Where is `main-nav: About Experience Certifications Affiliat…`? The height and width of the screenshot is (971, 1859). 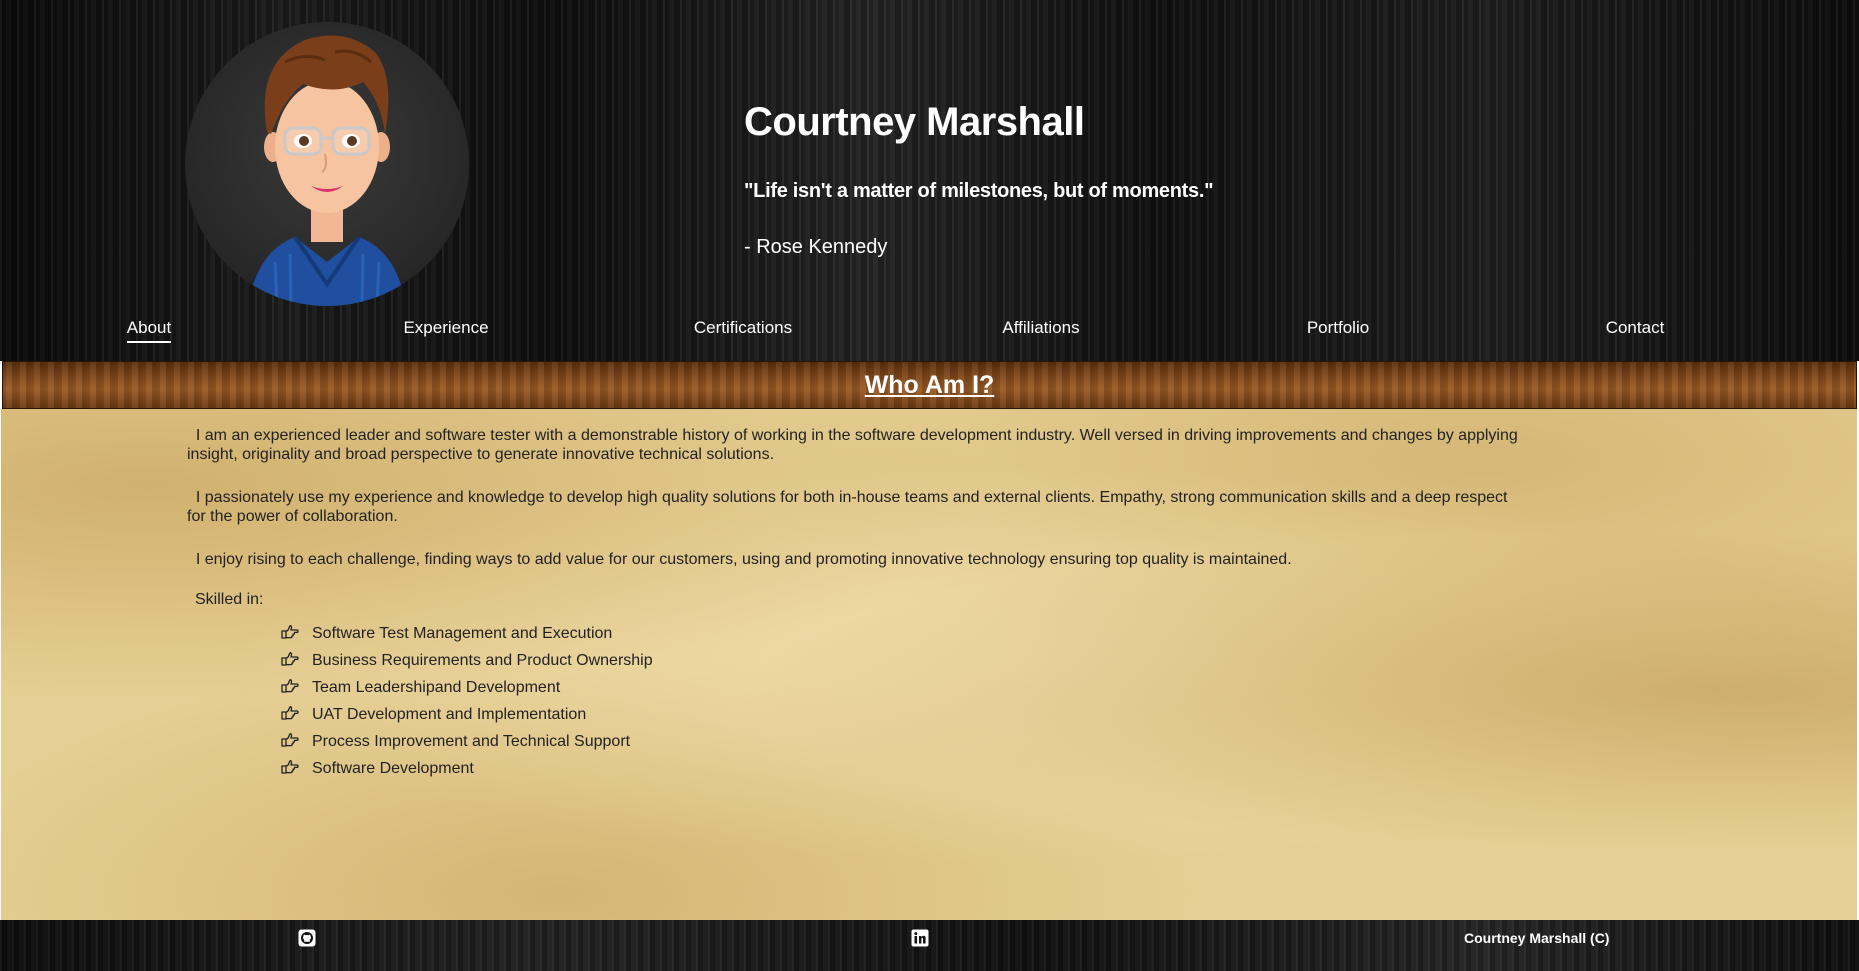
main-nav: About Experience Certifications Affiliat… is located at coordinates (929, 338).